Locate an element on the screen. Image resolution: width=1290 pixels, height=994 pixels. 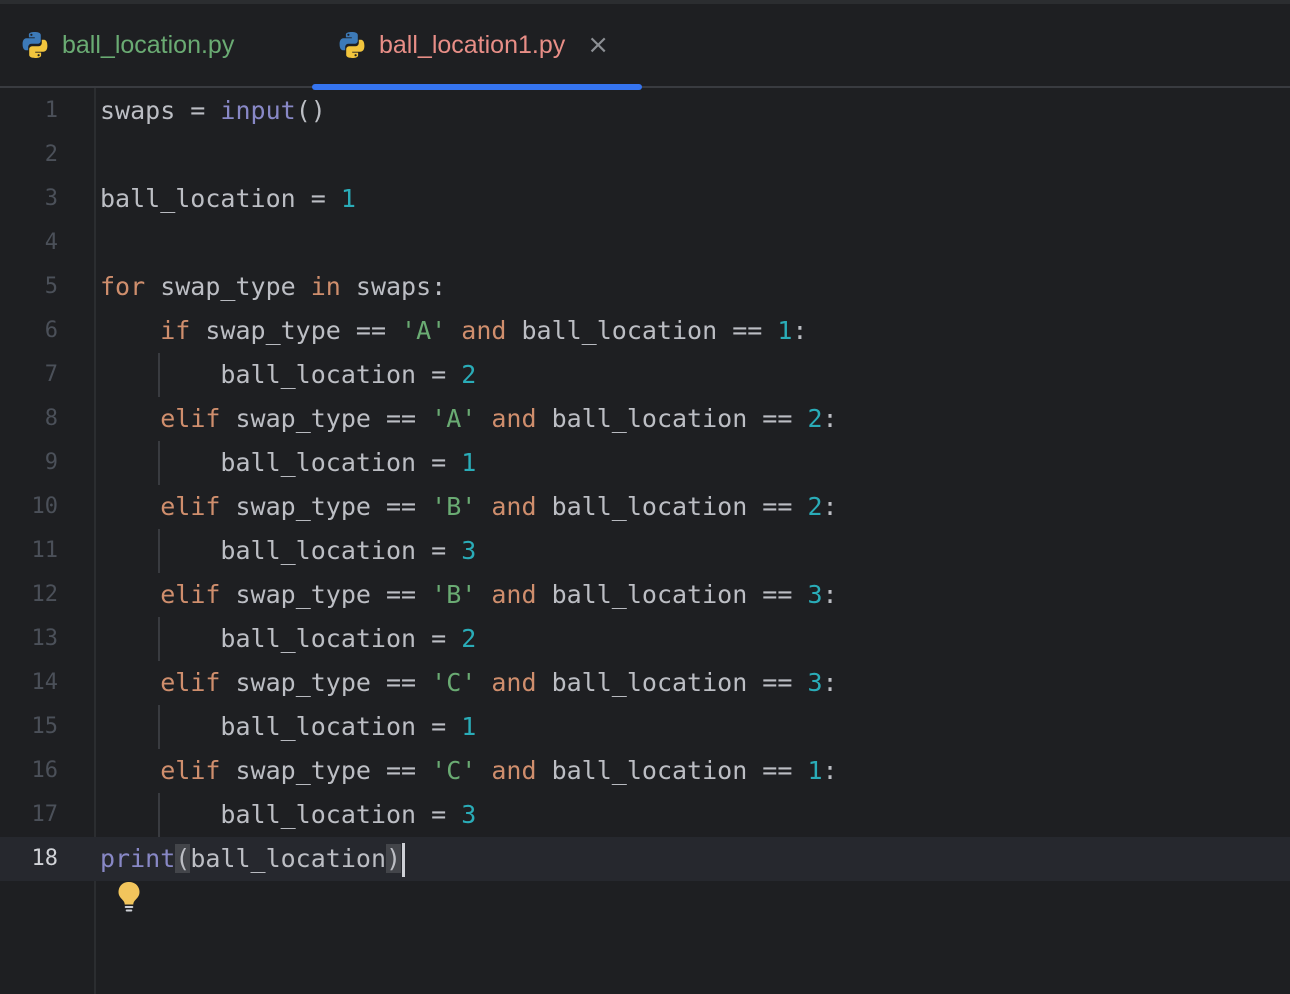
tab-label: ball_location1.py is located at coordinates (472, 44).